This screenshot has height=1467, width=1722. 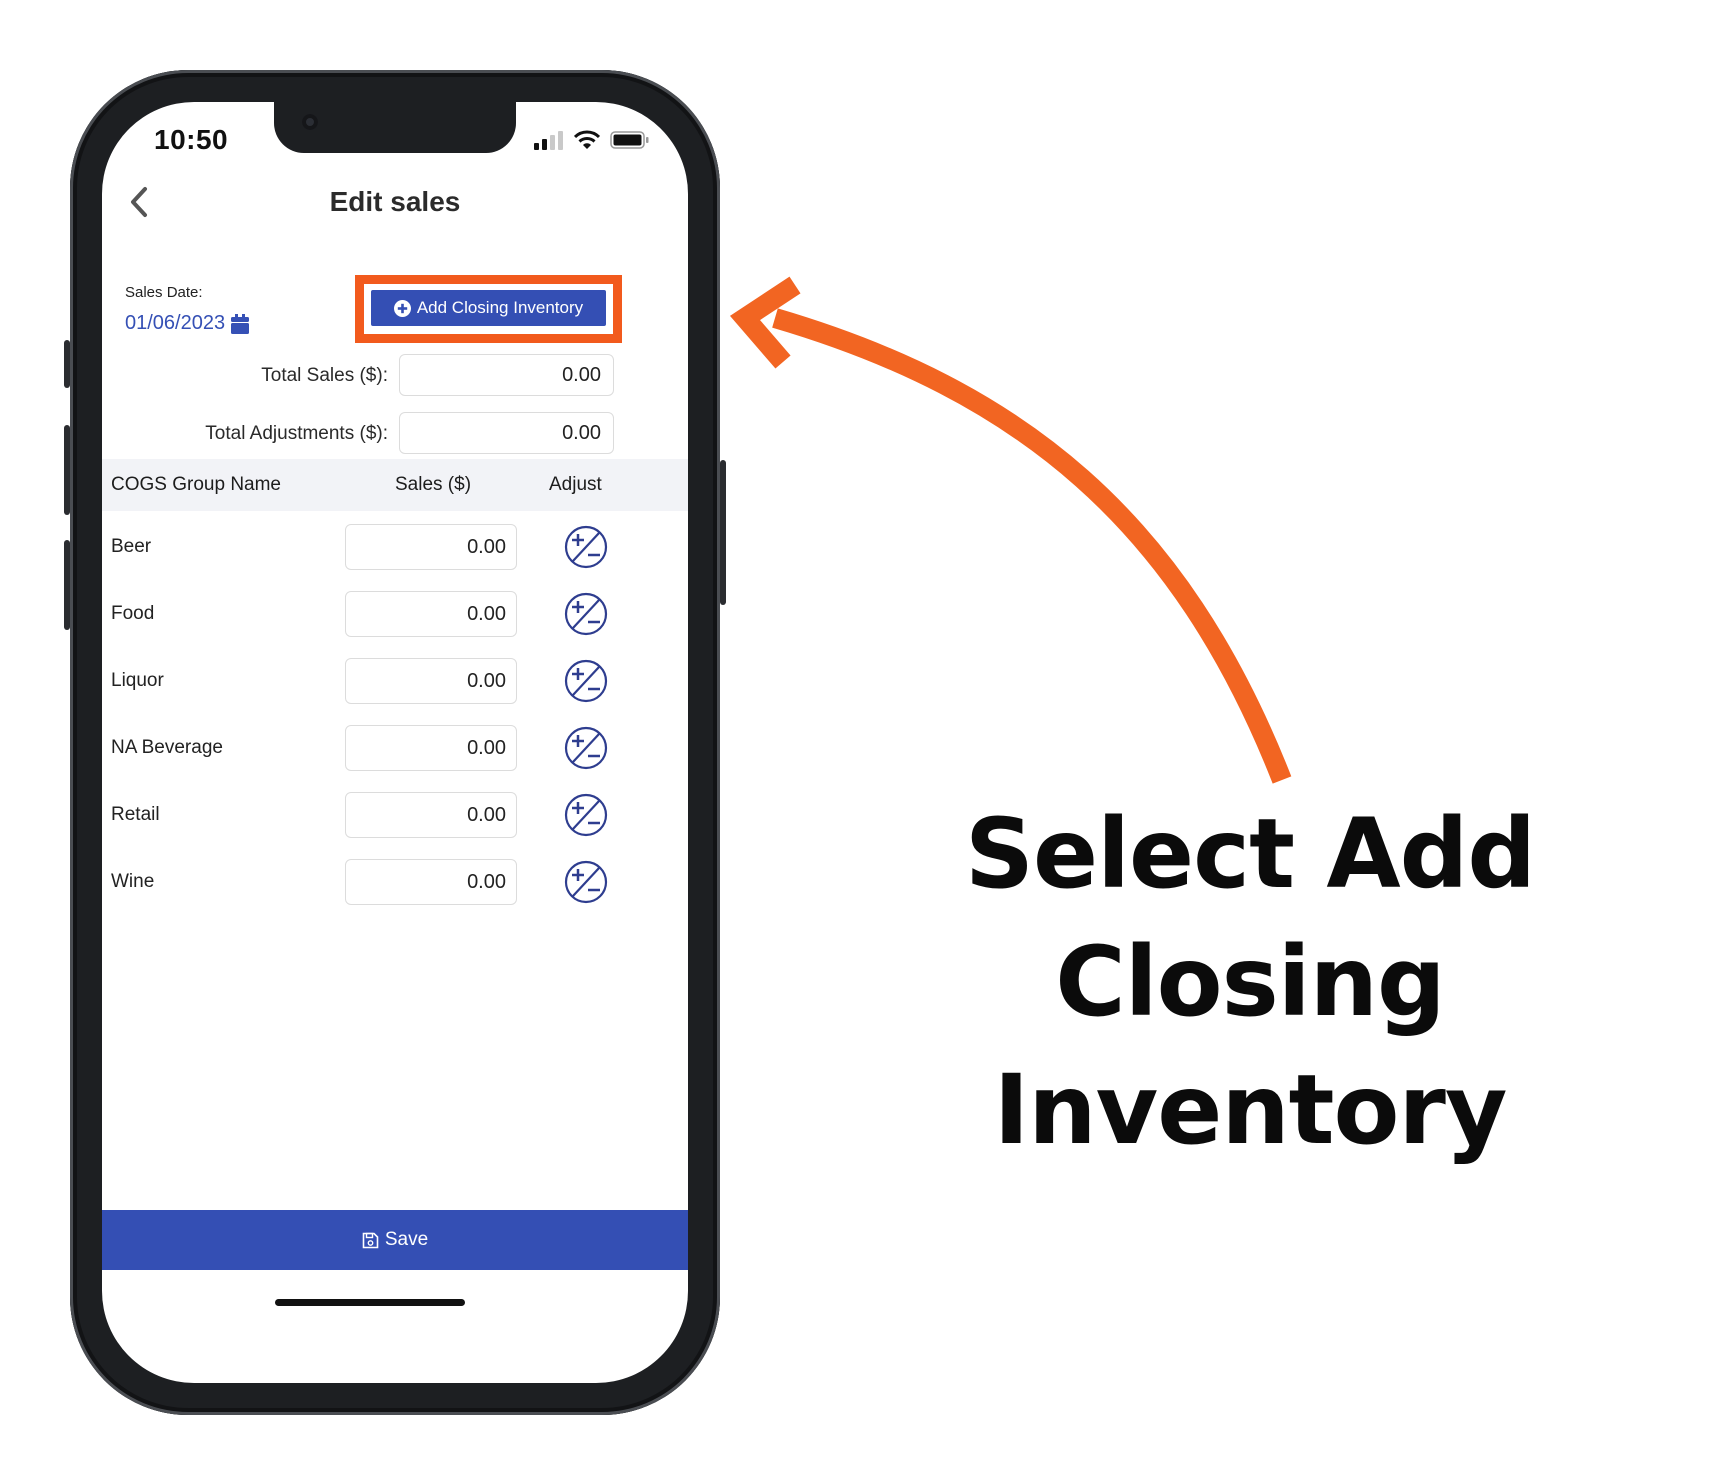 I want to click on total-adjustments-label: Total Adjustments ($):, so click(x=296, y=433).